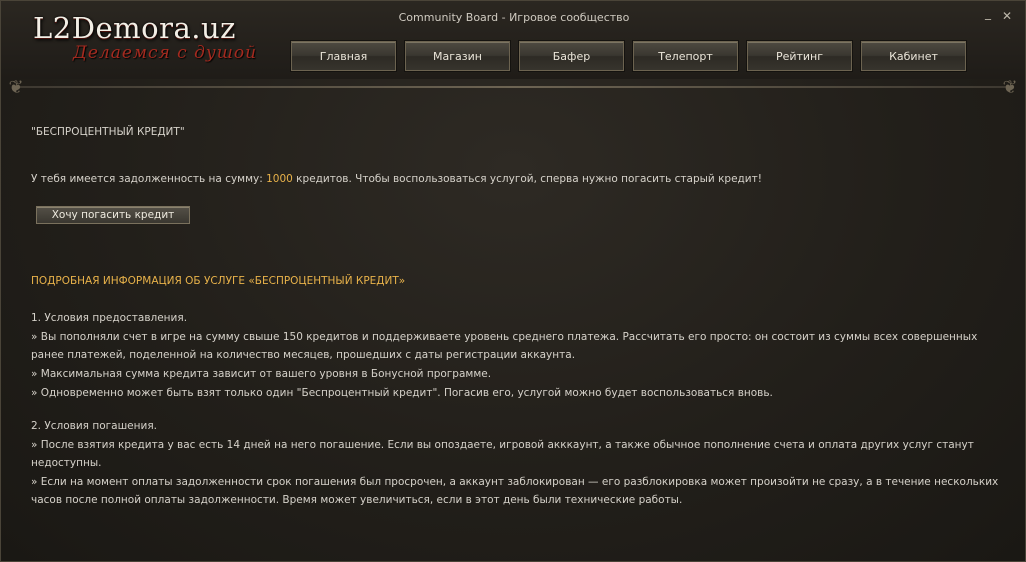 The width and height of the screenshot is (1026, 562). What do you see at coordinates (343, 56) in the screenshot?
I see `nav-button-home: Главная` at bounding box center [343, 56].